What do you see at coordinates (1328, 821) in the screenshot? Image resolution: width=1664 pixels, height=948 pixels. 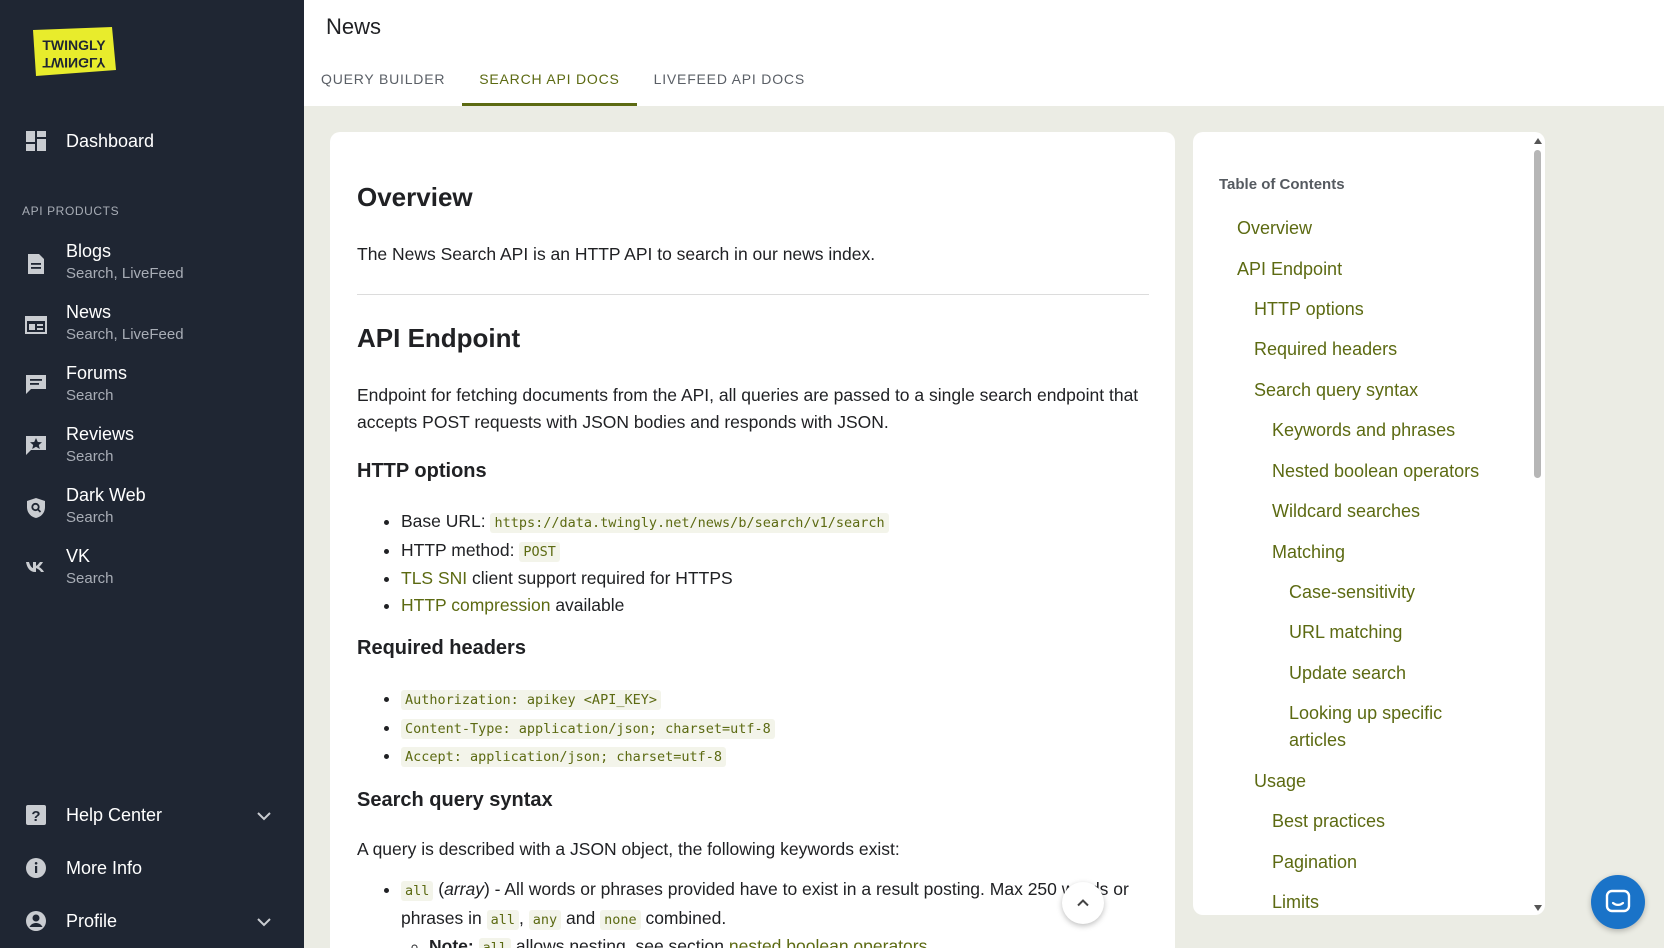 I see `toc-item-best-practices: Best practices` at bounding box center [1328, 821].